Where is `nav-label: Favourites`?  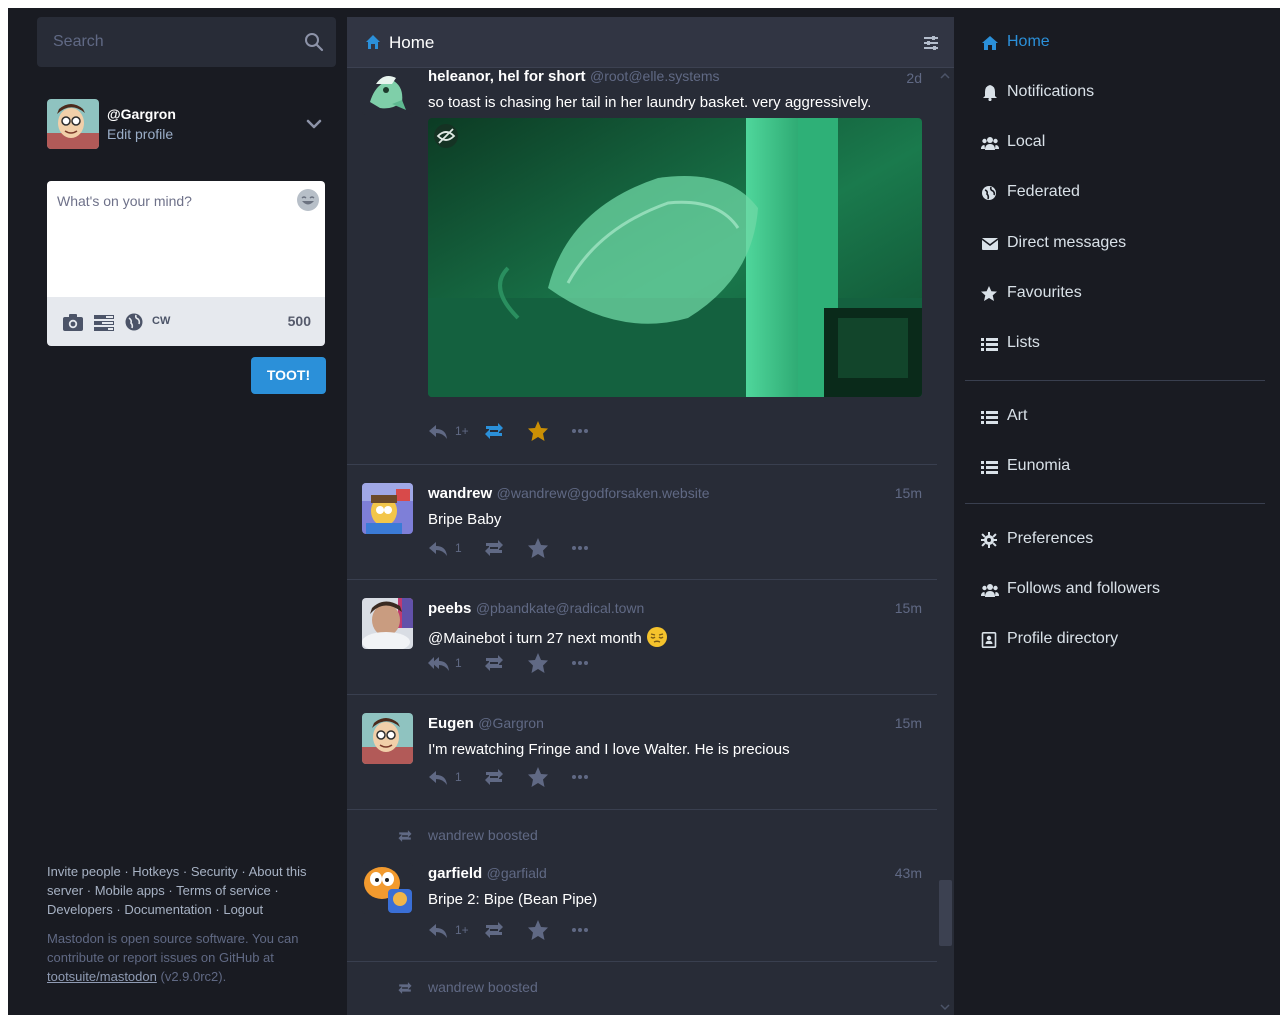
nav-label: Favourites is located at coordinates (1044, 292).